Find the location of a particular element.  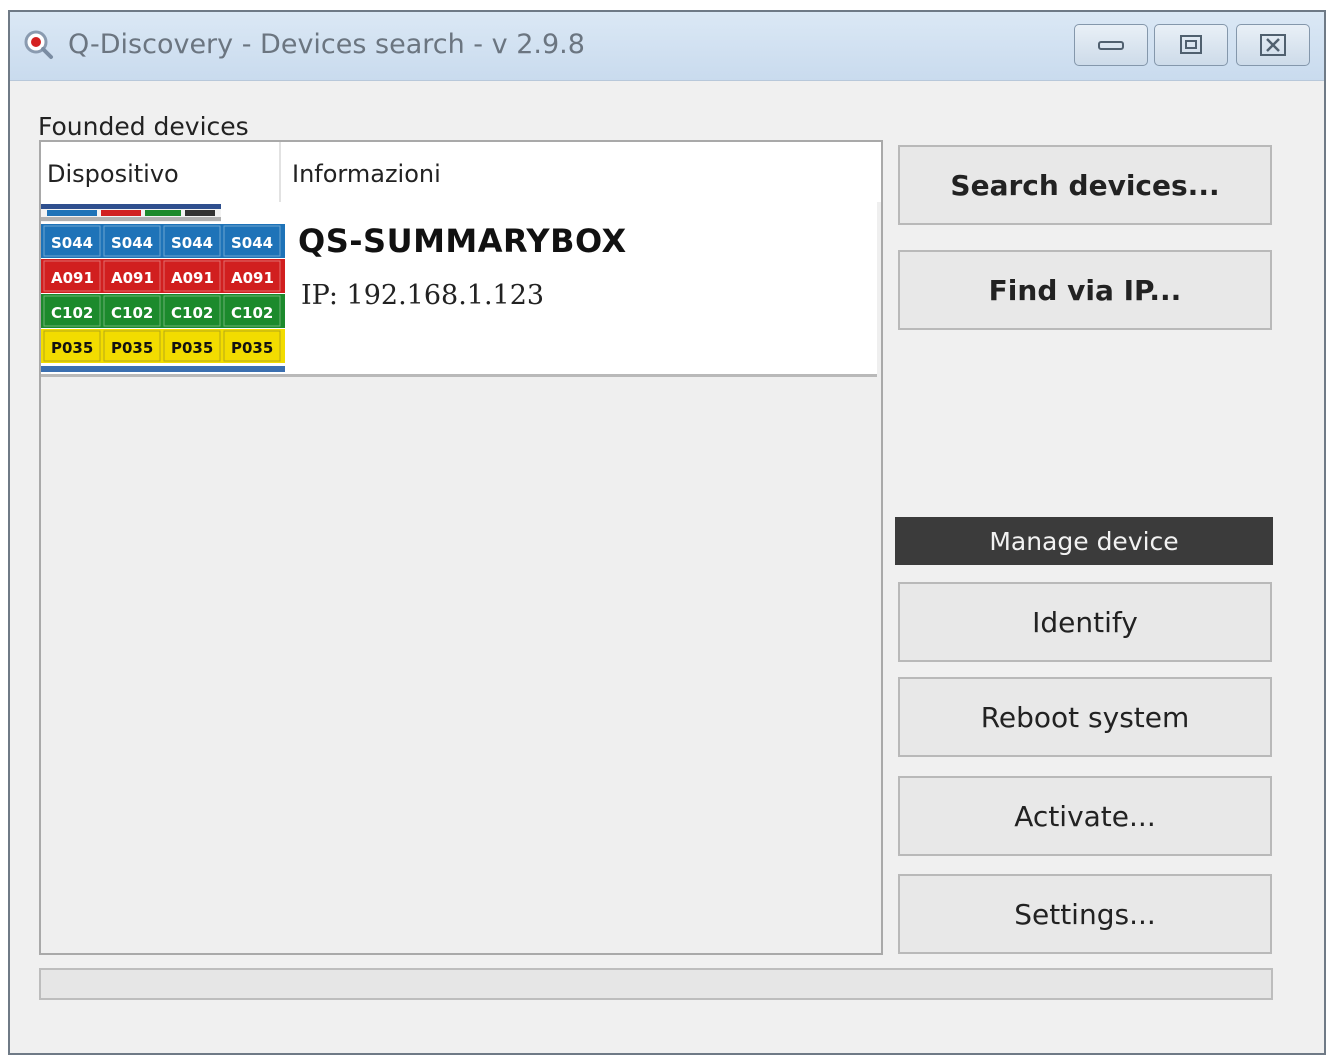

founded-devices-label: Founded devices is located at coordinates (143, 126).